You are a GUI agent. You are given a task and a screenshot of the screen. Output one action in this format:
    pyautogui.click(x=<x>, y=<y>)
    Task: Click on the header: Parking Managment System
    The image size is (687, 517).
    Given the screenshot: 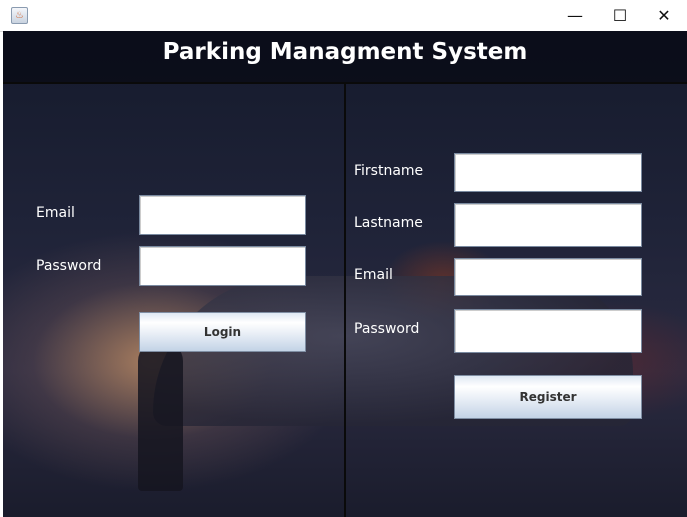 What is the action you would take?
    pyautogui.click(x=345, y=57)
    